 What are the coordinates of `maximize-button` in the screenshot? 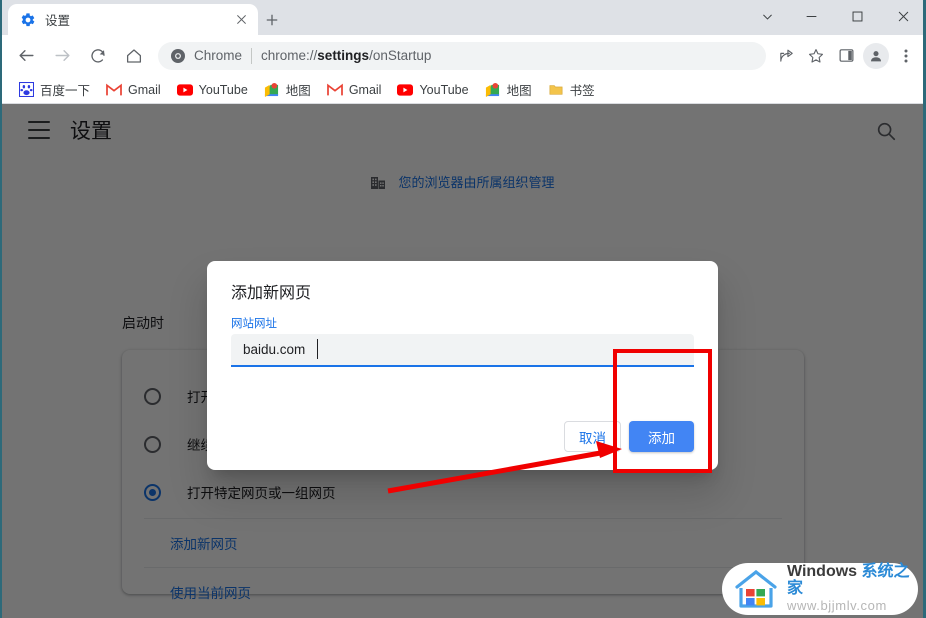 It's located at (857, 16).